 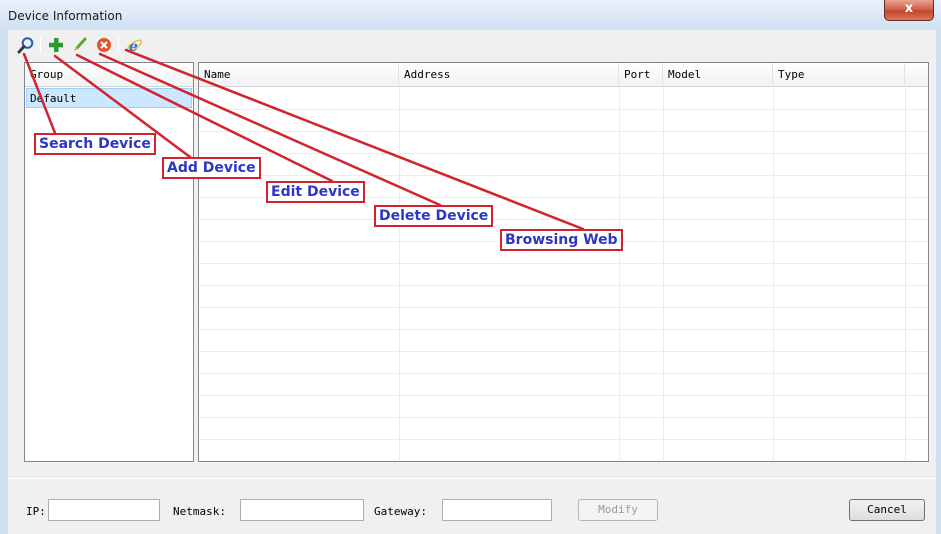 I want to click on delete-device-button, so click(x=104, y=45).